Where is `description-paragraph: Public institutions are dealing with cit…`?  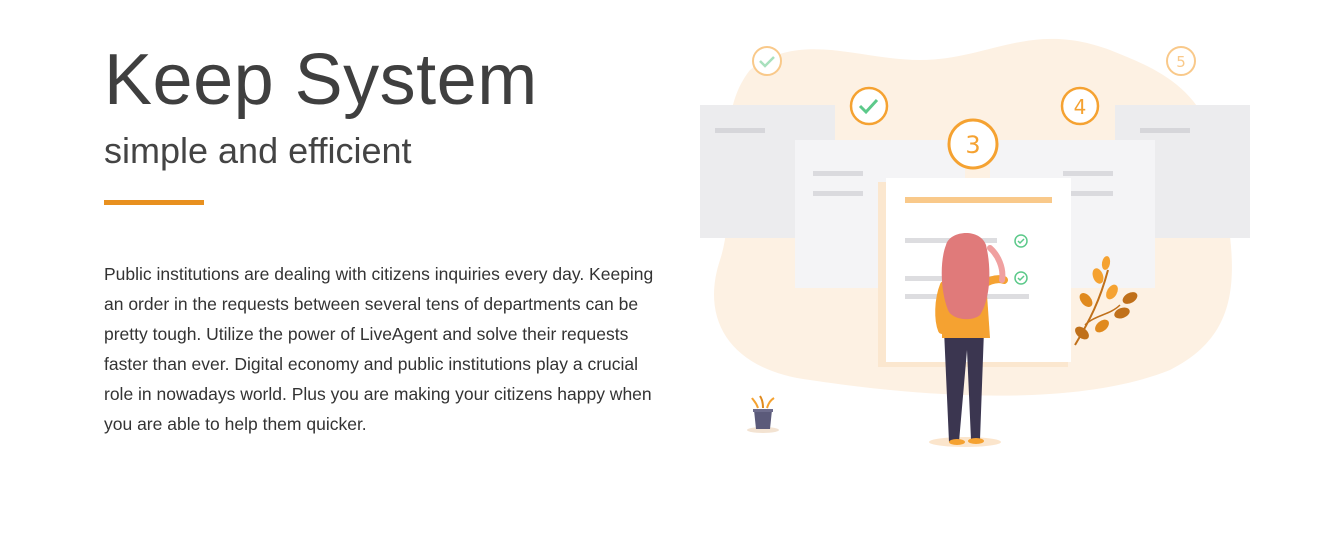 description-paragraph: Public institutions are dealing with cit… is located at coordinates (379, 349).